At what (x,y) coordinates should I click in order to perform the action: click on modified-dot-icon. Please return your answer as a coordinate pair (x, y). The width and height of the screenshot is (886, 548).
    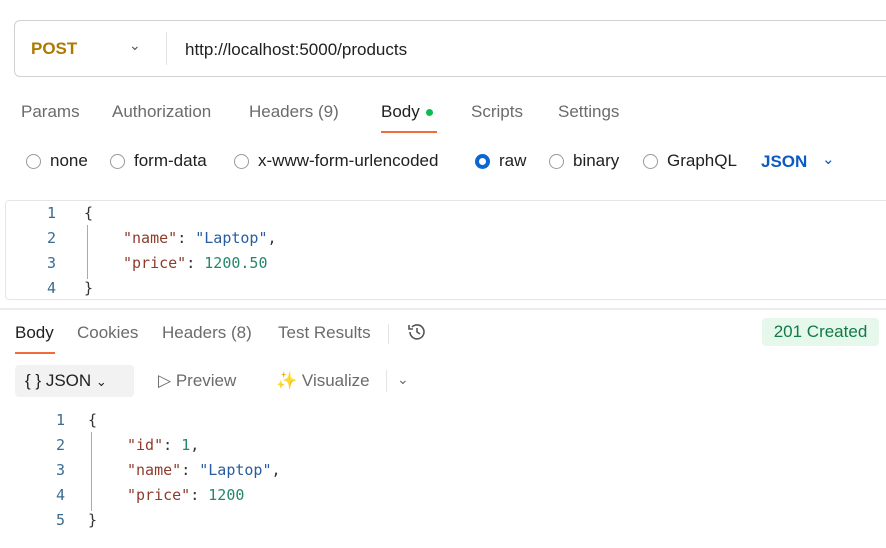
    Looking at the image, I should click on (429, 113).